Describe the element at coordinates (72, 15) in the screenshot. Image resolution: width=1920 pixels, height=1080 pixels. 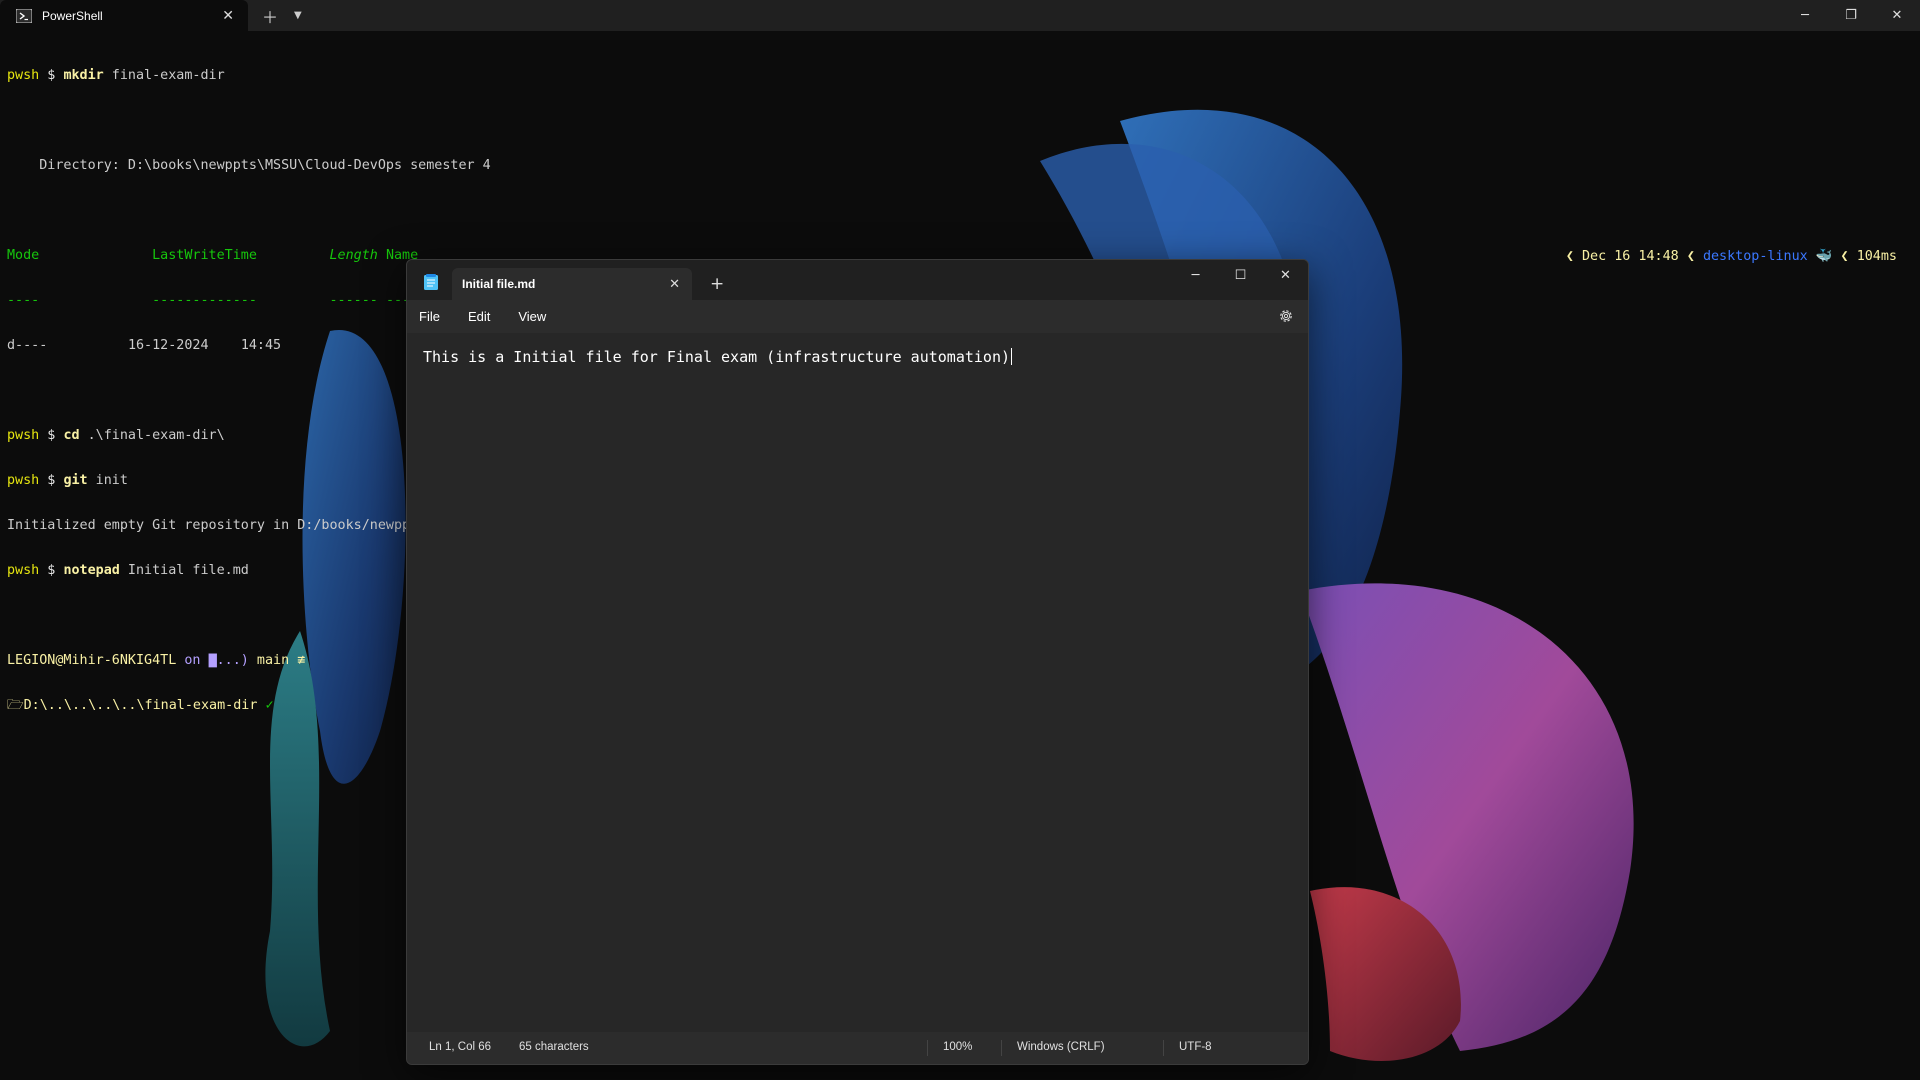
I see `terminal-tab-label: PowerShell` at that location.